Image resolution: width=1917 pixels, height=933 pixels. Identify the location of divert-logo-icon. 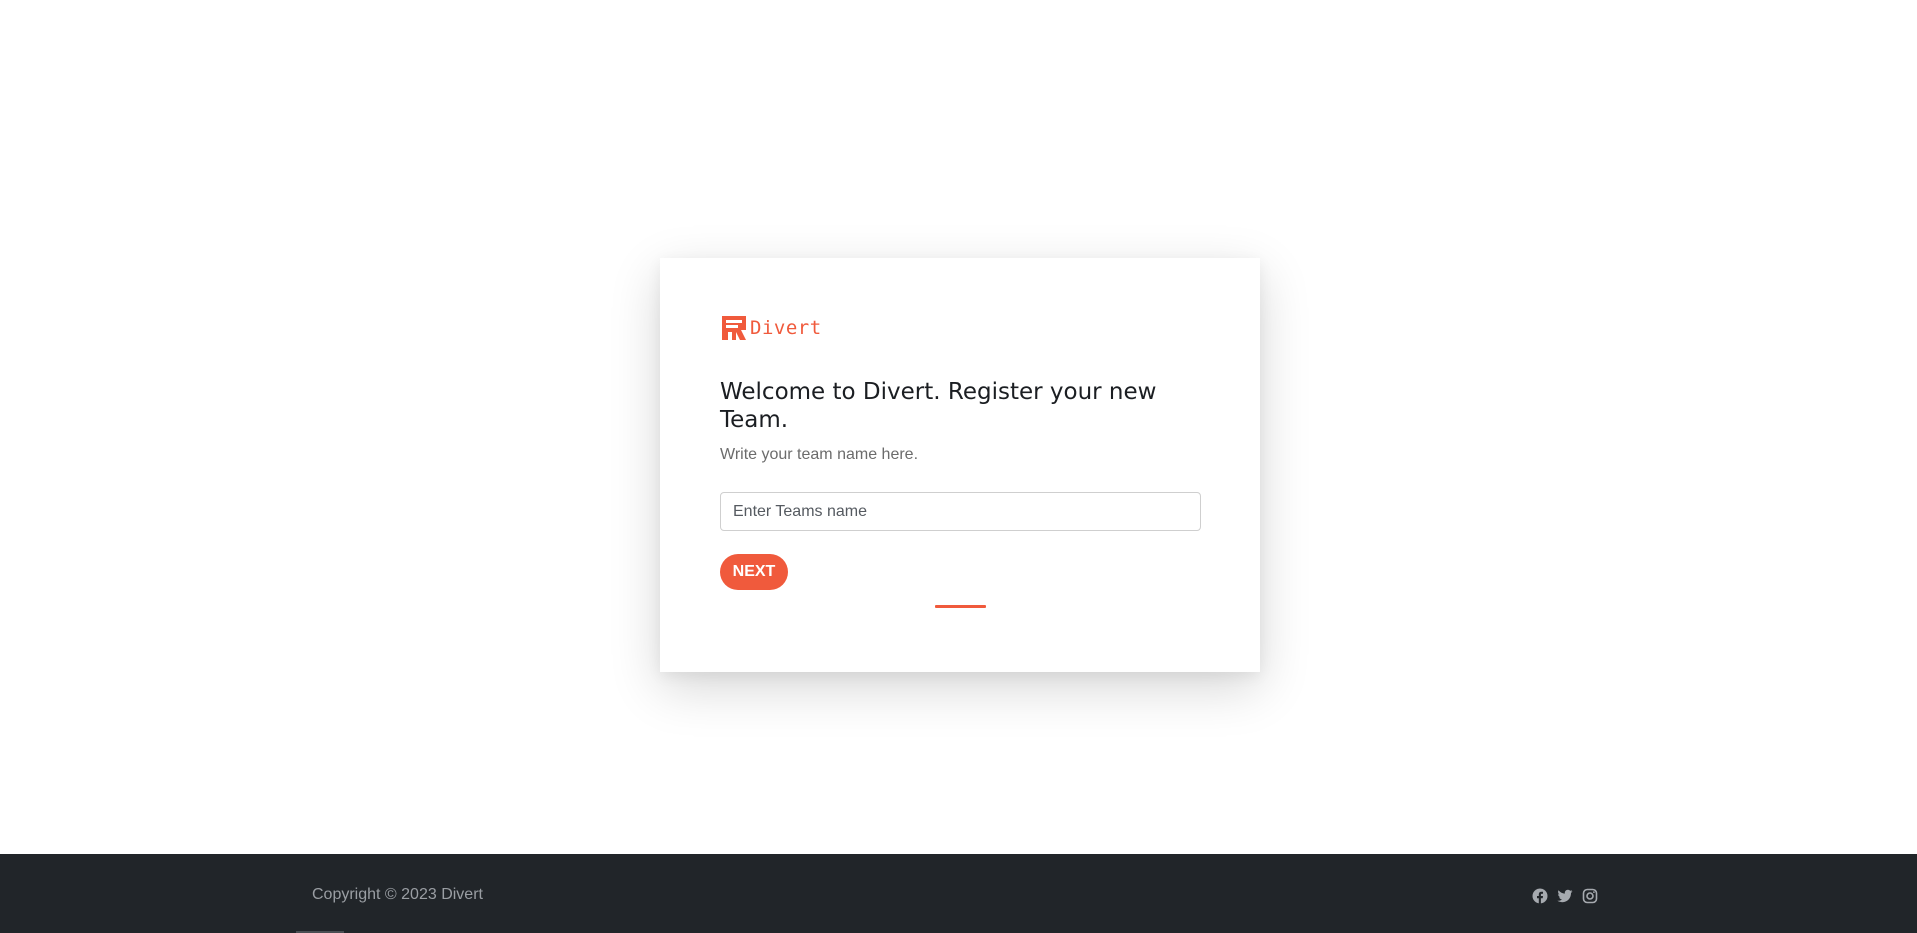
(734, 328).